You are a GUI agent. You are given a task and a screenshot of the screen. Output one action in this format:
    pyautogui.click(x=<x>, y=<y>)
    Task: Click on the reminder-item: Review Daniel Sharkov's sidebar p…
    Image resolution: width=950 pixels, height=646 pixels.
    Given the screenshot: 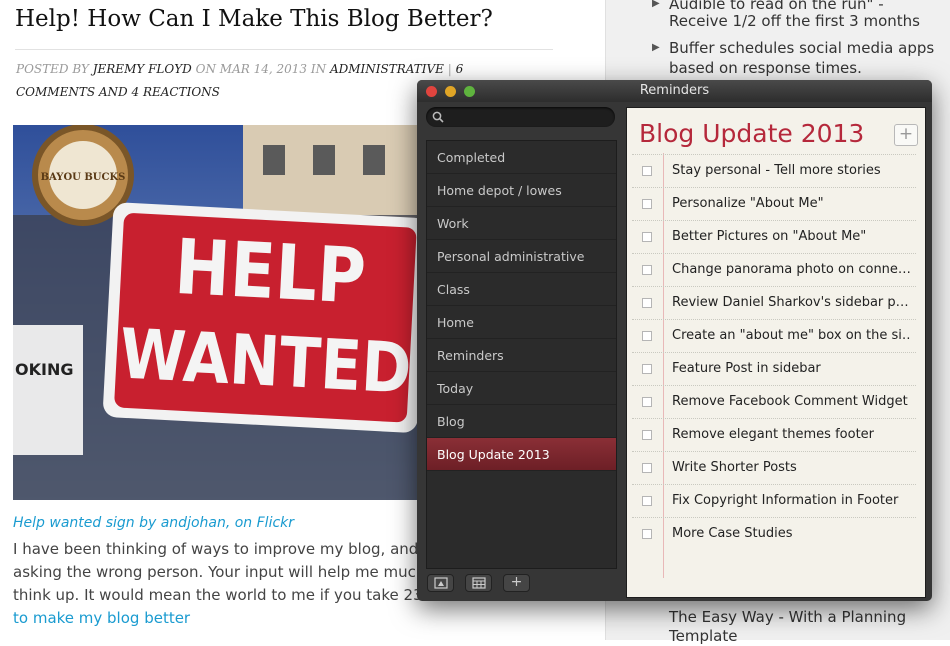 What is the action you would take?
    pyautogui.click(x=774, y=302)
    